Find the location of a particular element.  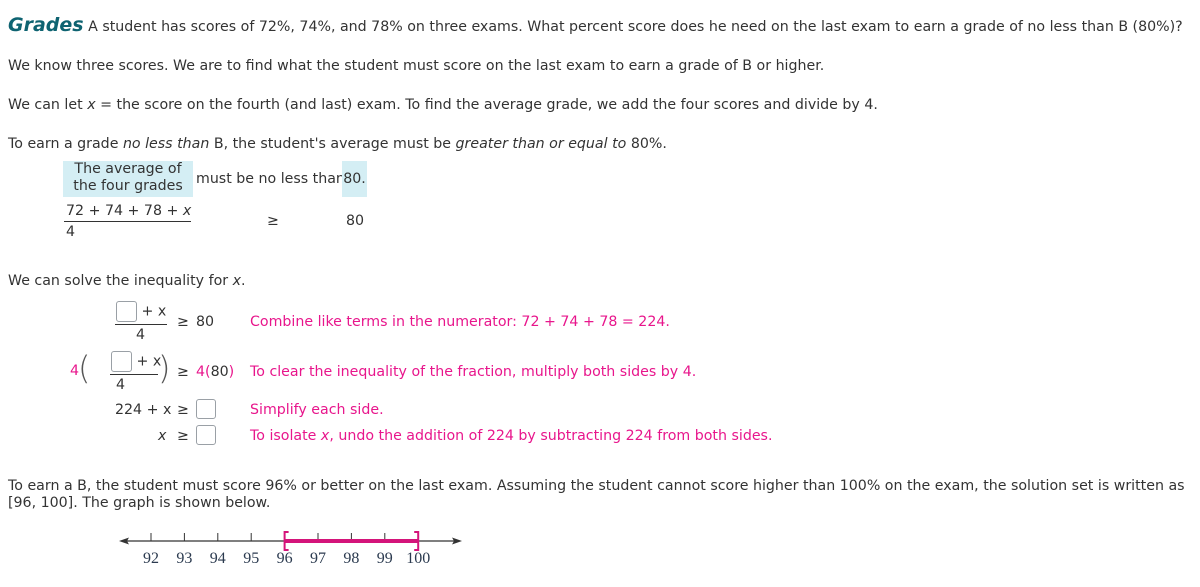

text: To earn a grade is located at coordinates (65, 144).